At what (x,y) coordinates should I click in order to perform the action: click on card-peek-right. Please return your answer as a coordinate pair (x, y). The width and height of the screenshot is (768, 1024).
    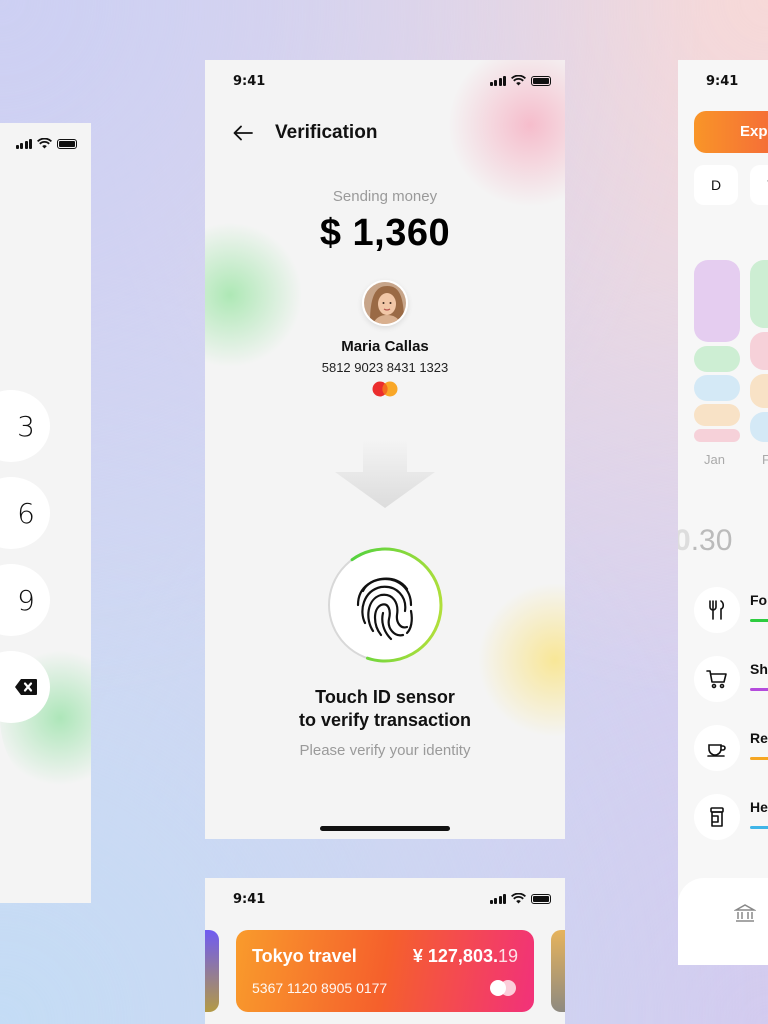
    Looking at the image, I should click on (558, 971).